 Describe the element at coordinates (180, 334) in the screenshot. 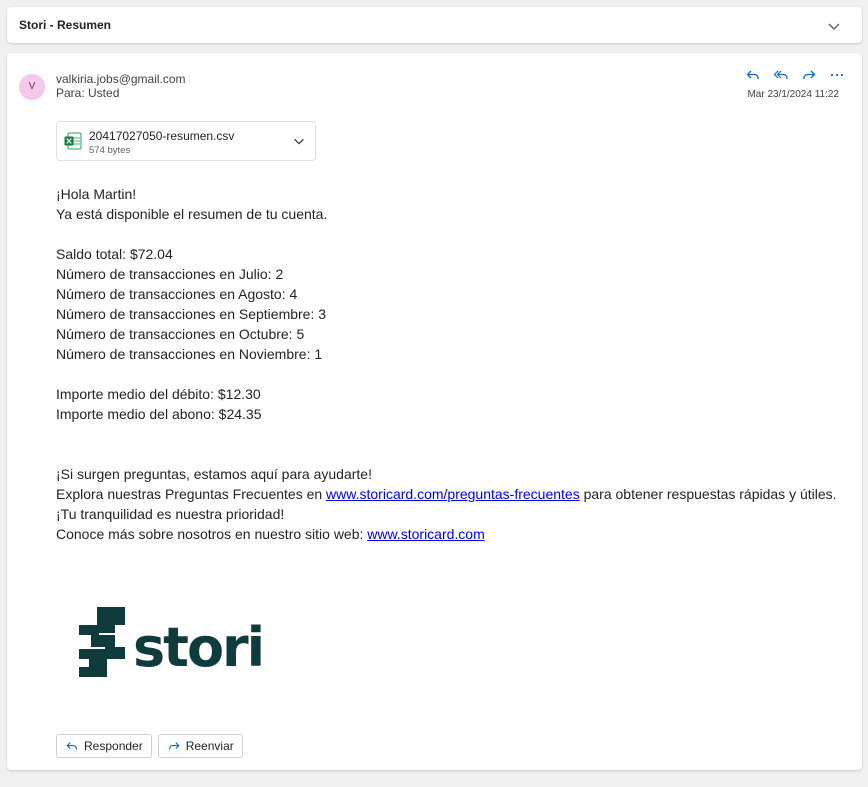

I see `tx-octubre: Número de transacciones en Octubre: 5` at that location.